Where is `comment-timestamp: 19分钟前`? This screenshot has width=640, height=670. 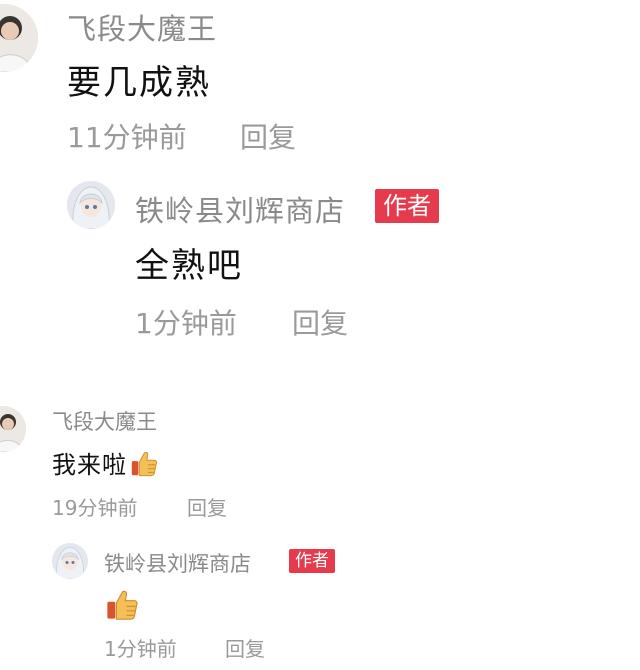
comment-timestamp: 19分钟前 is located at coordinates (95, 508).